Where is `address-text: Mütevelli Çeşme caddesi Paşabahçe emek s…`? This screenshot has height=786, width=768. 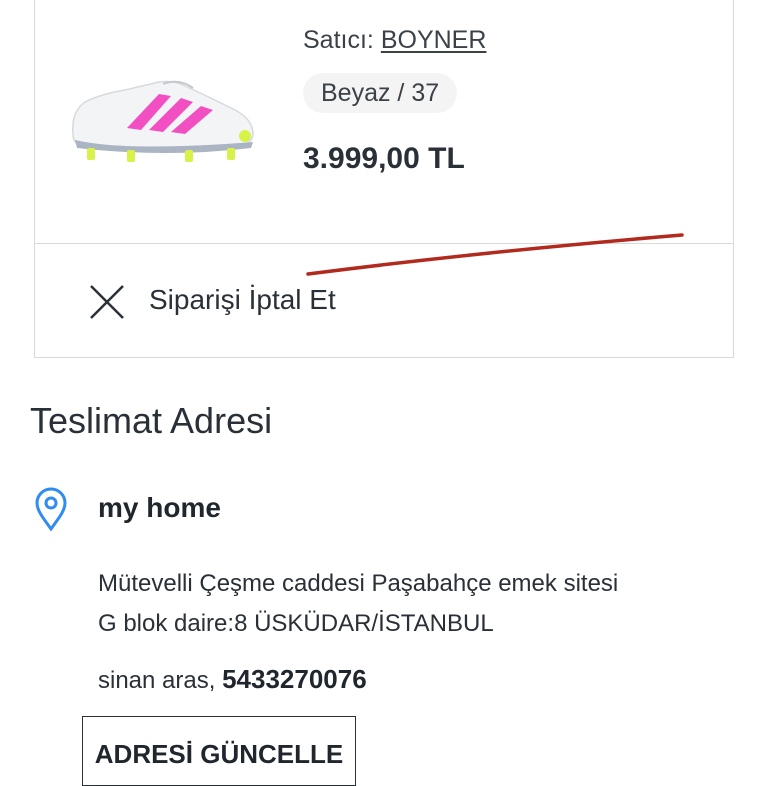
address-text: Mütevelli Çeşme caddesi Paşabahçe emek s… is located at coordinates (358, 604).